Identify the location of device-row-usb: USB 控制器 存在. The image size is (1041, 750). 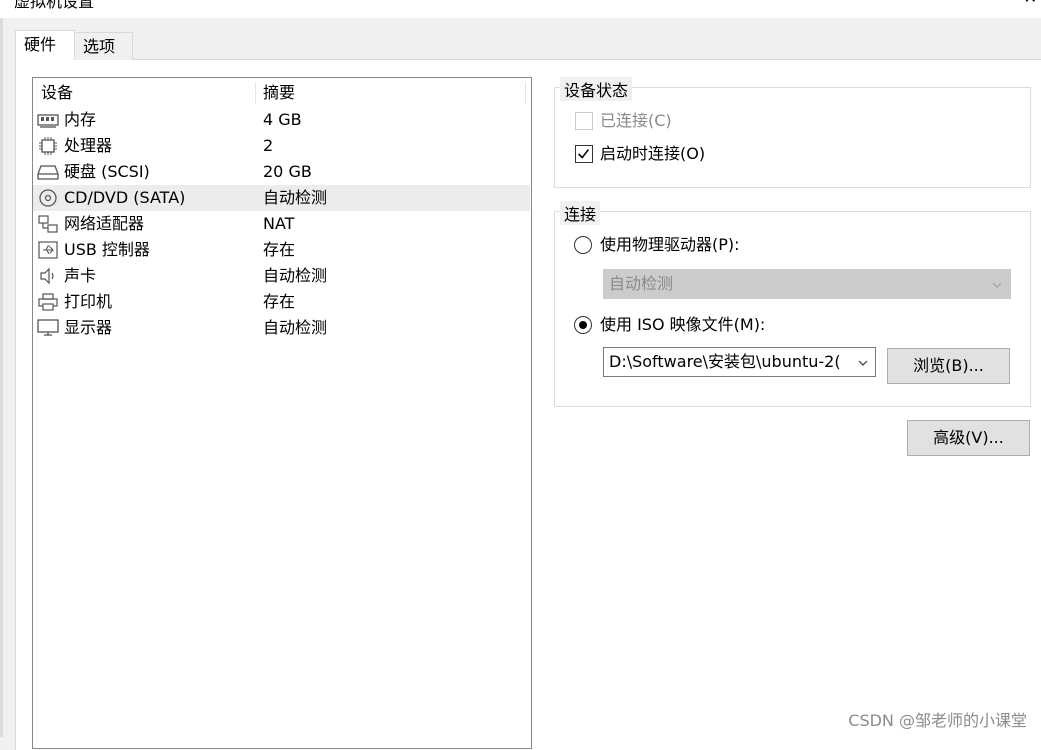
(281, 250).